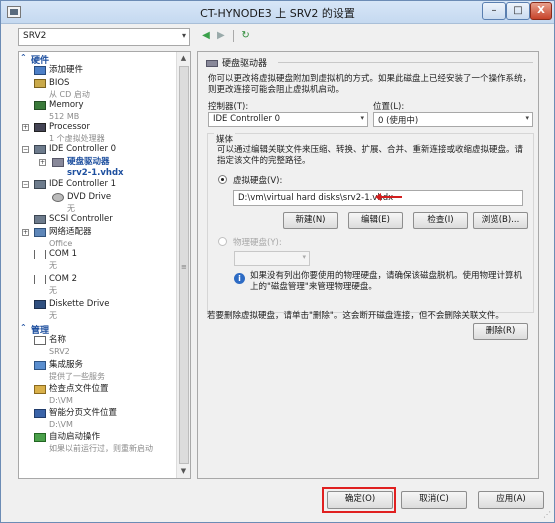 Image resolution: width=555 pixels, height=523 pixels. What do you see at coordinates (40, 70) in the screenshot?
I see `add-hardware-icon` at bounding box center [40, 70].